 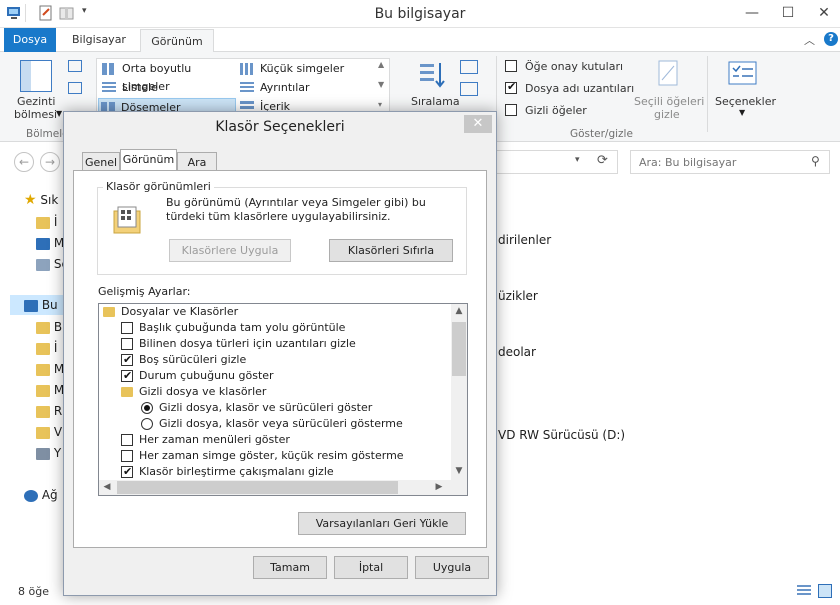 I want to click on nav-pane-label: Gezinti, so click(x=36, y=101).